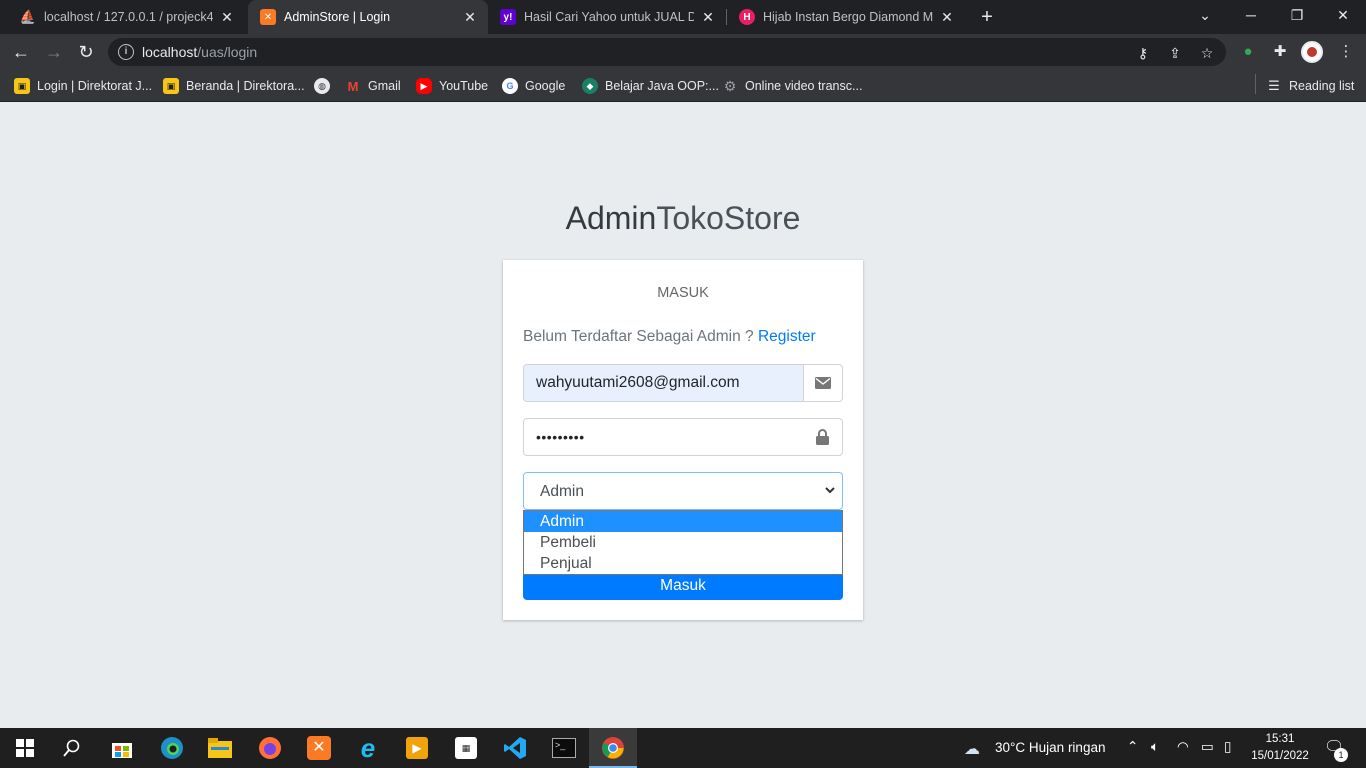 The image size is (1366, 768). What do you see at coordinates (972, 749) in the screenshot?
I see `weather-cloud-icon: ☁` at bounding box center [972, 749].